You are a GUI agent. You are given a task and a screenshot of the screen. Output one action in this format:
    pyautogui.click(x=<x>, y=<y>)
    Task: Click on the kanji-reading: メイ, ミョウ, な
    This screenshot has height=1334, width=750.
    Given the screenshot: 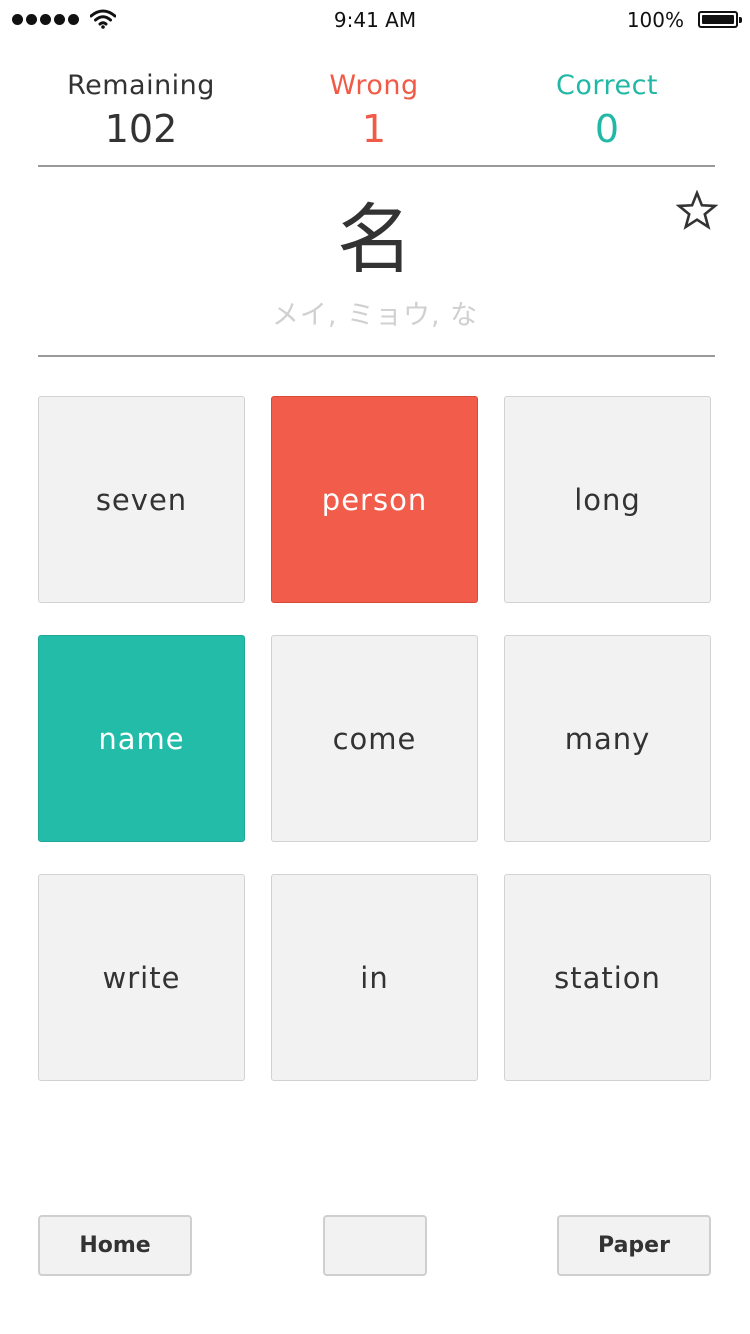 What is the action you would take?
    pyautogui.click(x=375, y=315)
    